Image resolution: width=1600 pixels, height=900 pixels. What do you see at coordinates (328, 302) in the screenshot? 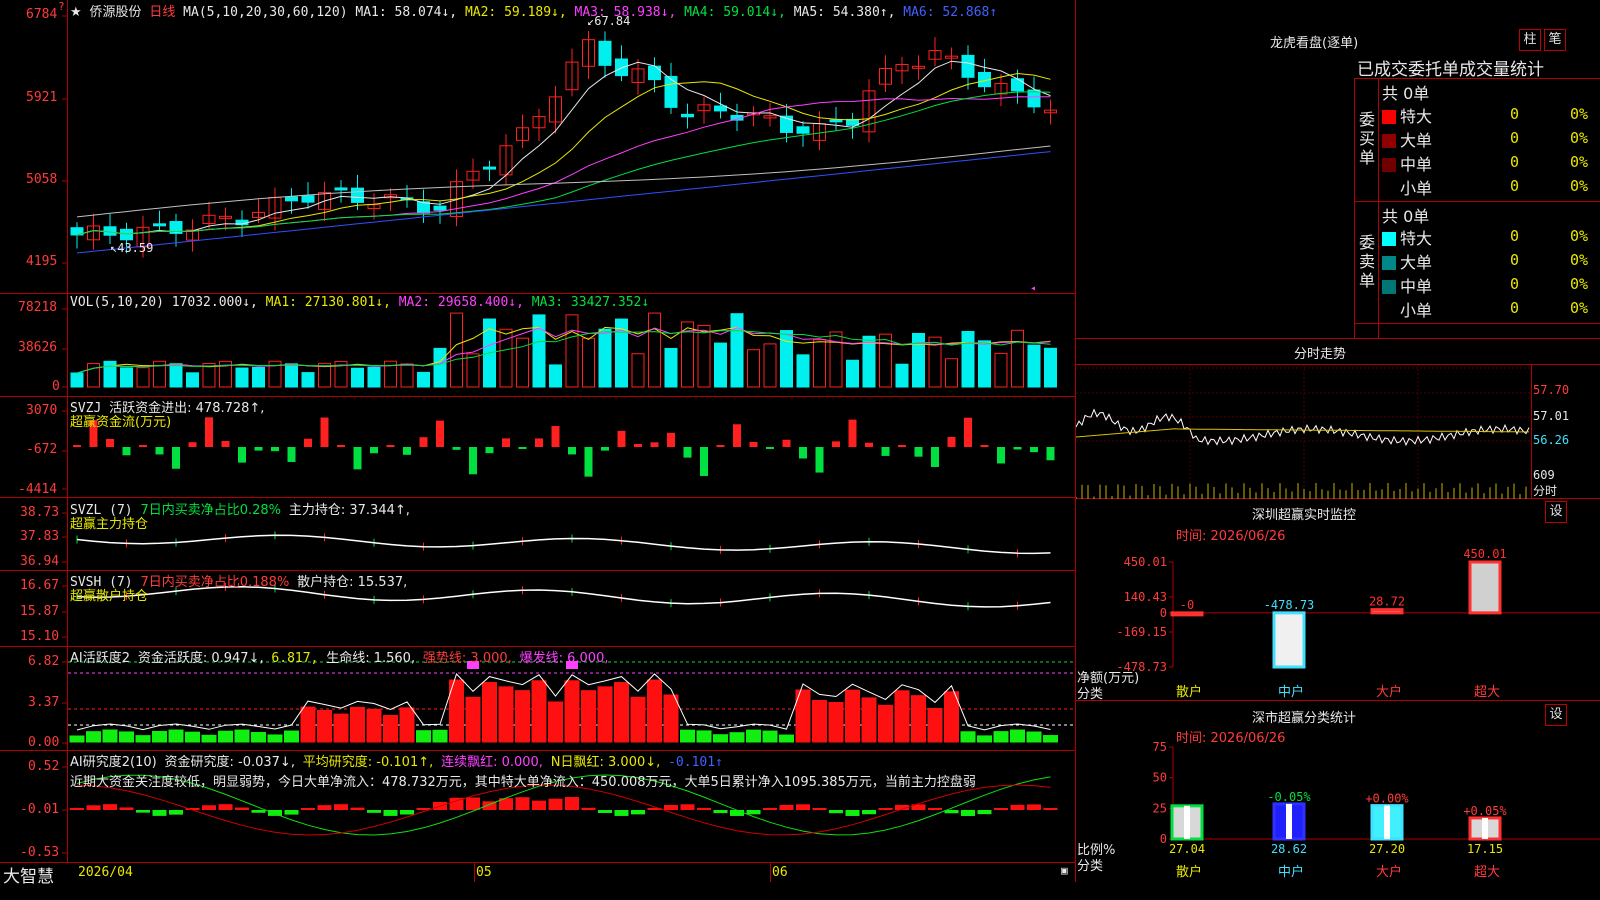
I see `vol-ma1: MA1: 27130.801↓,` at bounding box center [328, 302].